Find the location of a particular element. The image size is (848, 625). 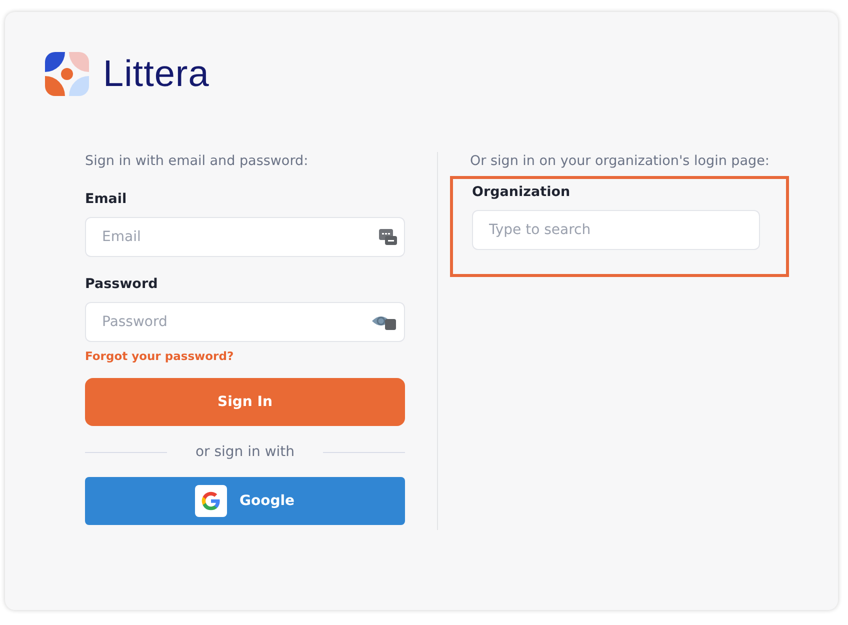

google-sign-in-button: Google is located at coordinates (245, 501).